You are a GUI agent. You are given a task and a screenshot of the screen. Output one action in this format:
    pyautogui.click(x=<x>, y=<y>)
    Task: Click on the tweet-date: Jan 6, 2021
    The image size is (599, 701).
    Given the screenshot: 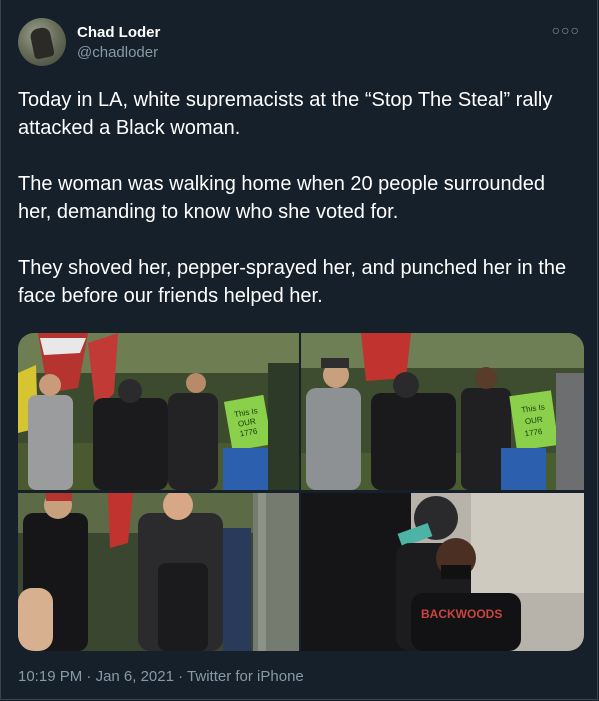 What is the action you would take?
    pyautogui.click(x=135, y=676)
    